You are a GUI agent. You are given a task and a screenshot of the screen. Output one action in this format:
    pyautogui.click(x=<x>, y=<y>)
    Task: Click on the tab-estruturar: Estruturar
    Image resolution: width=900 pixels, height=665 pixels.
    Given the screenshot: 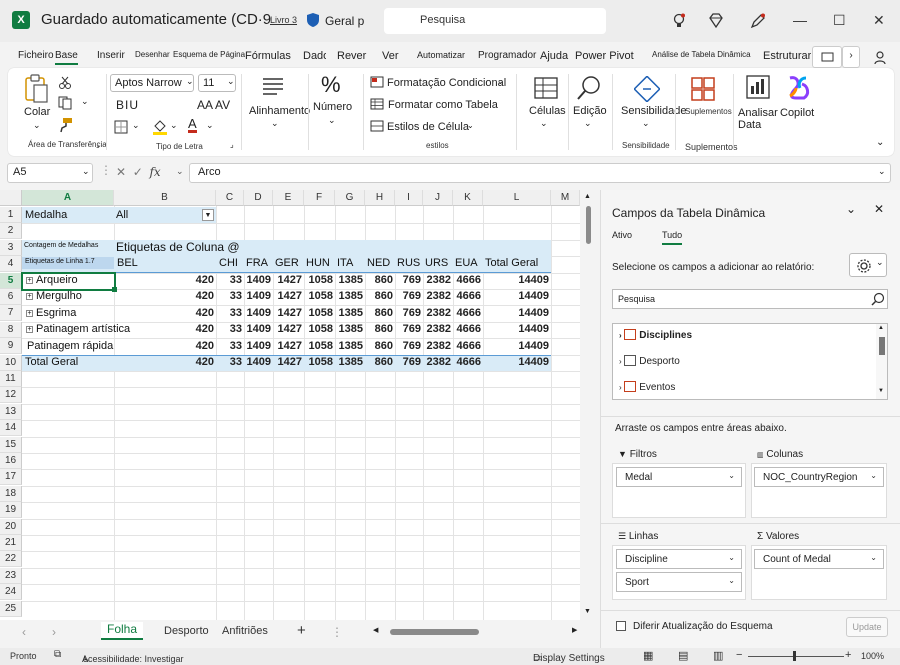 What is the action you would take?
    pyautogui.click(x=787, y=56)
    